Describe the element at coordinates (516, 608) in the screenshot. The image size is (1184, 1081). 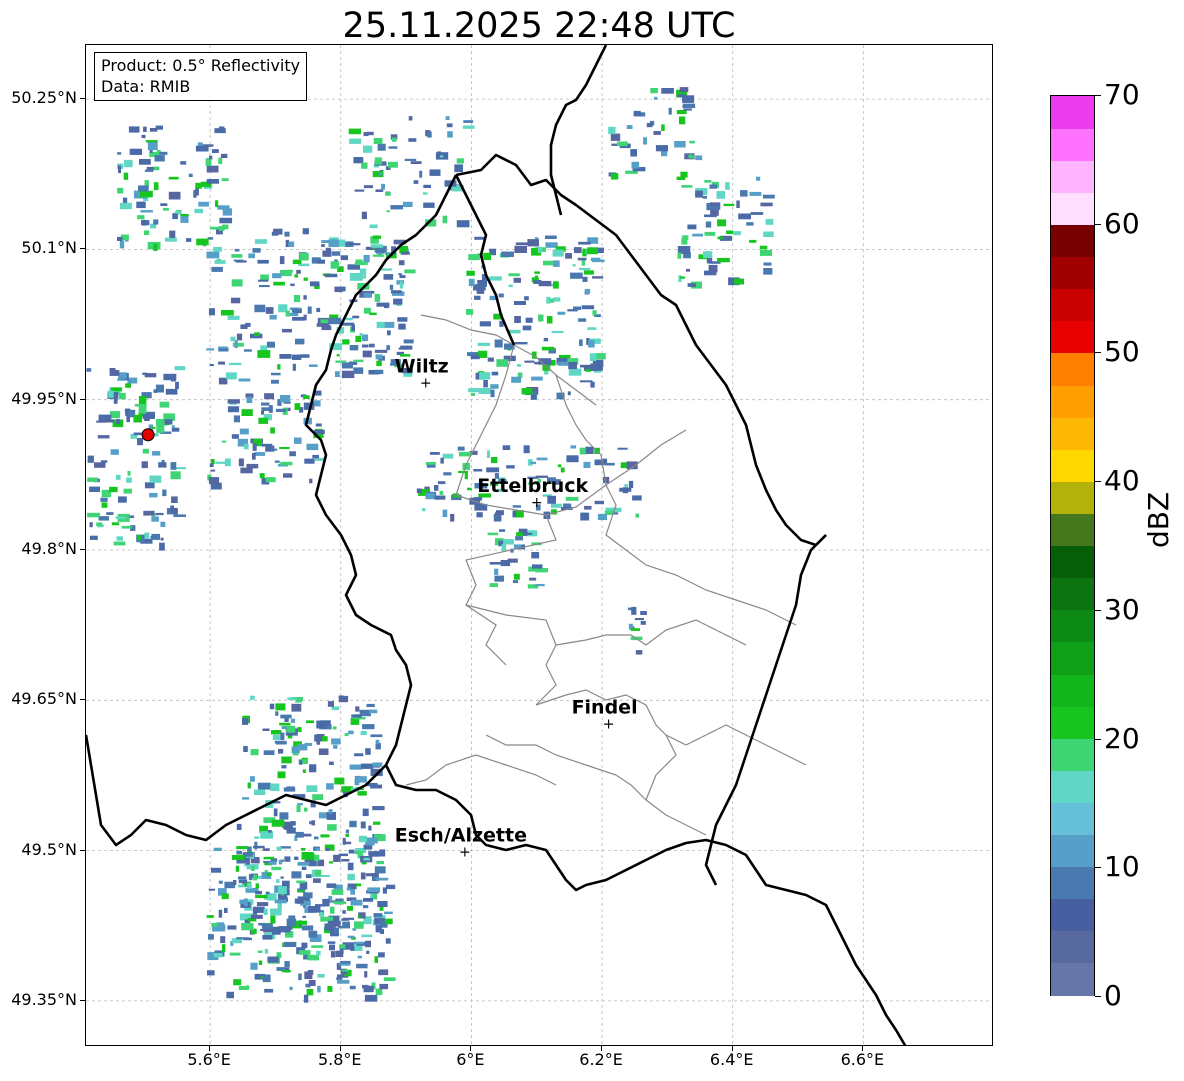
I see `city-markers: +Wiltz+Ettelbruck+Findel+Esch/Alzette` at that location.